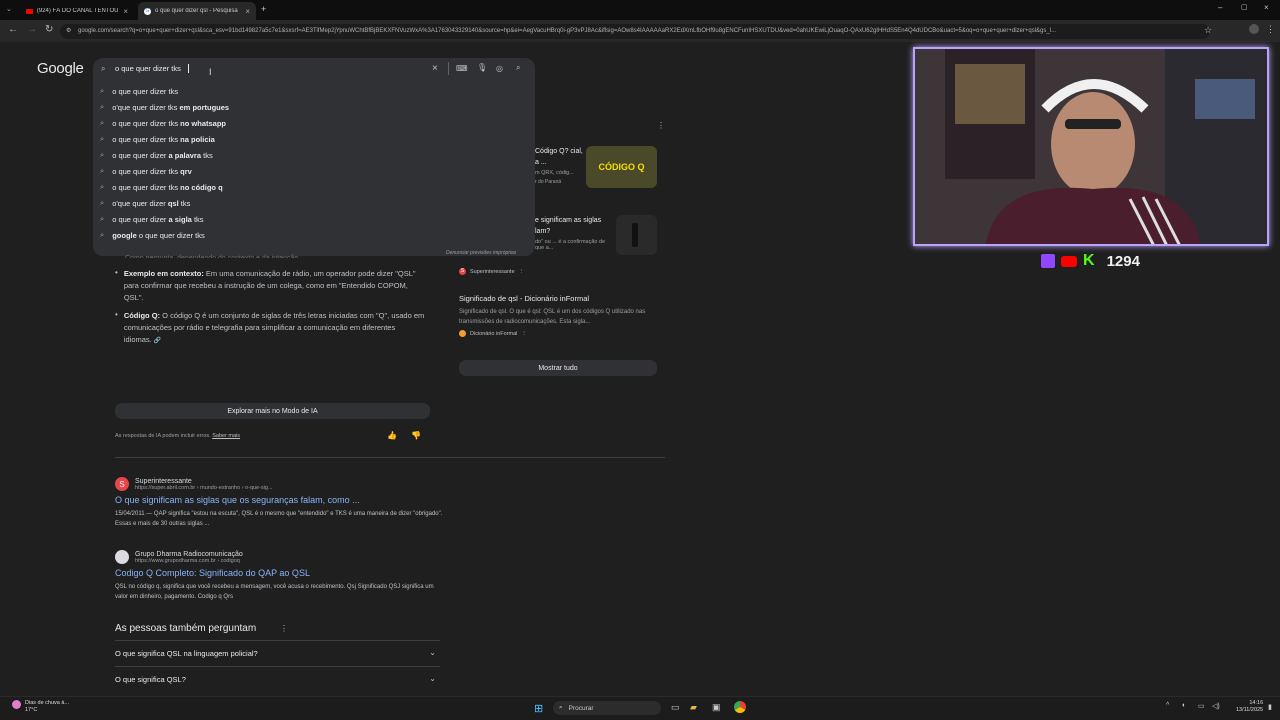 The image size is (1280, 720). Describe the element at coordinates (448, 68) in the screenshot. I see `divider` at that location.